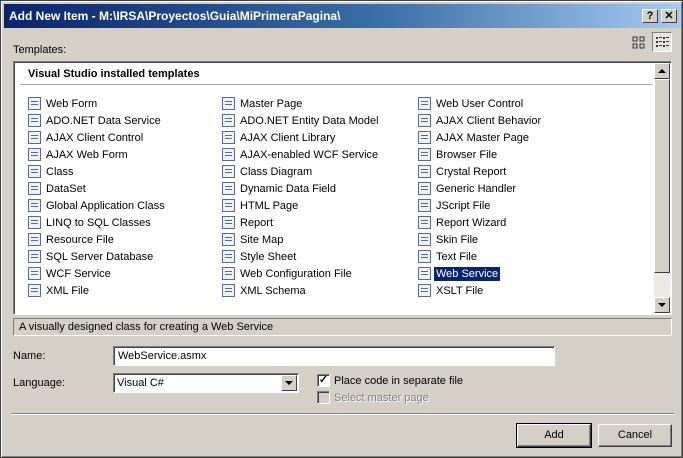  I want to click on template-item: JScript File, so click(480, 205).